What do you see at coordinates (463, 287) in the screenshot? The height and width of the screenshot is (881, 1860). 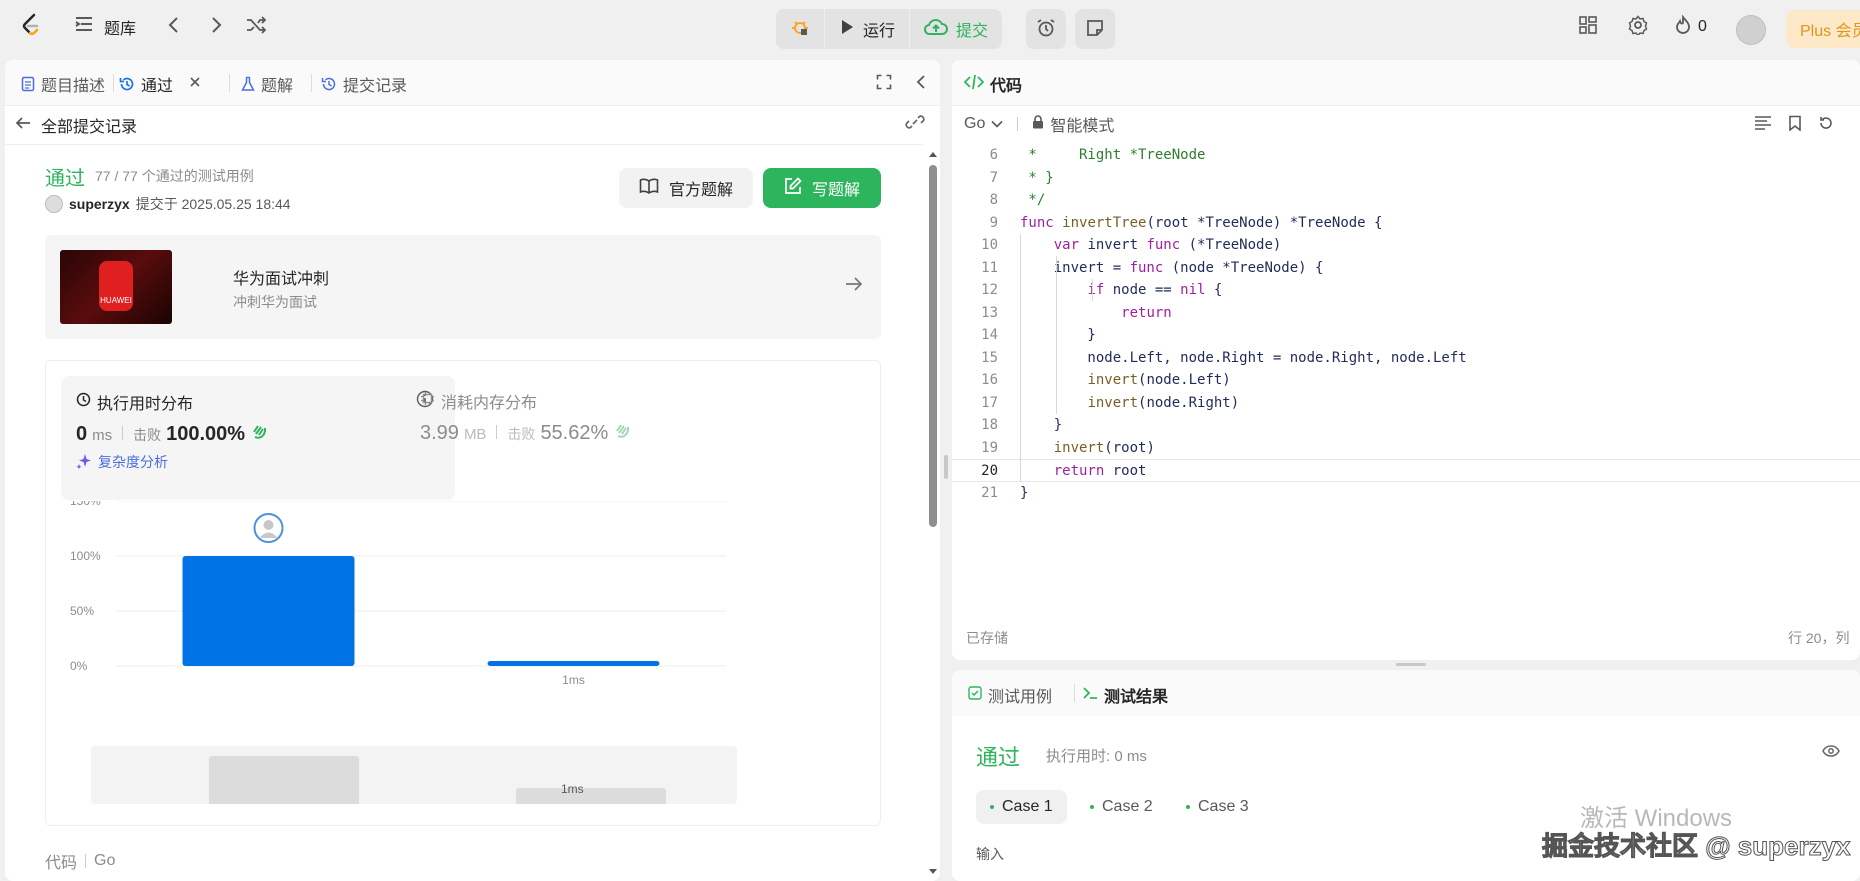 I see `promo-banner: HUAWEI 华为面试冲刺 冲刺华为面试` at bounding box center [463, 287].